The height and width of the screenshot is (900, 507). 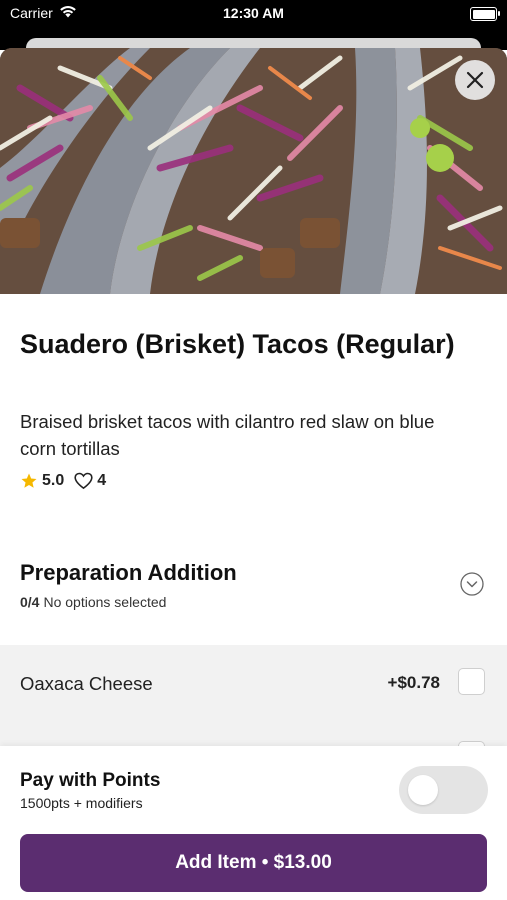 I want to click on option-row-partial, so click(x=253, y=736).